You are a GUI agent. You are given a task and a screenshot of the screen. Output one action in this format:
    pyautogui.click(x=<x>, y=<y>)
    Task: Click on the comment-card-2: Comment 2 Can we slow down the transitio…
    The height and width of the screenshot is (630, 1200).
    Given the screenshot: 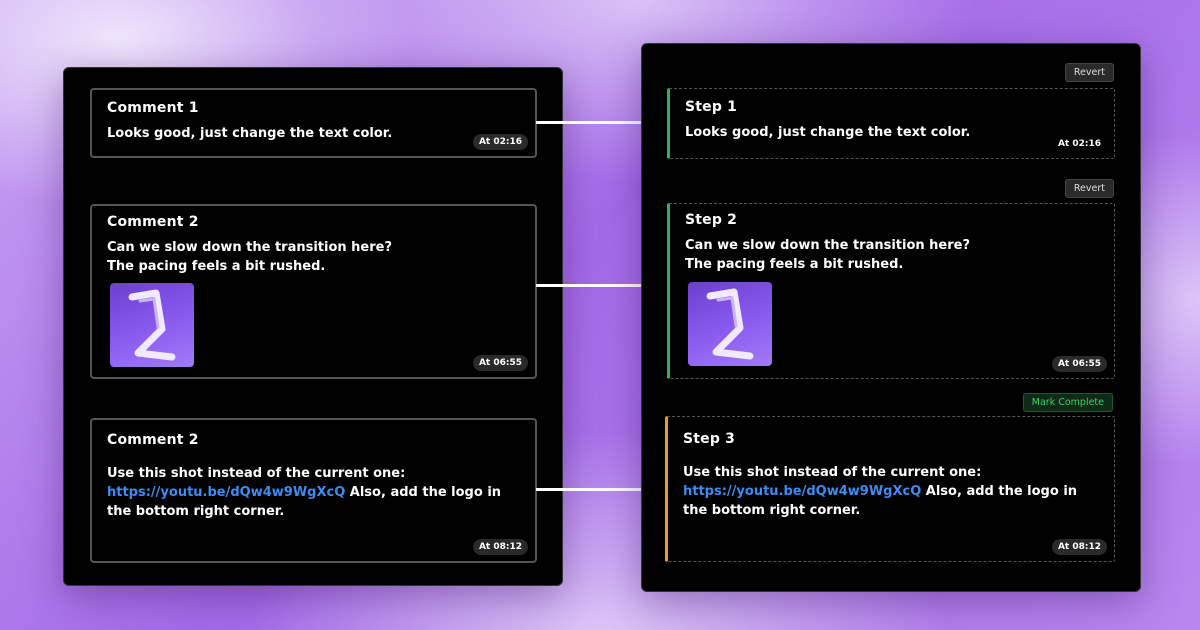 What is the action you would take?
    pyautogui.click(x=313, y=291)
    